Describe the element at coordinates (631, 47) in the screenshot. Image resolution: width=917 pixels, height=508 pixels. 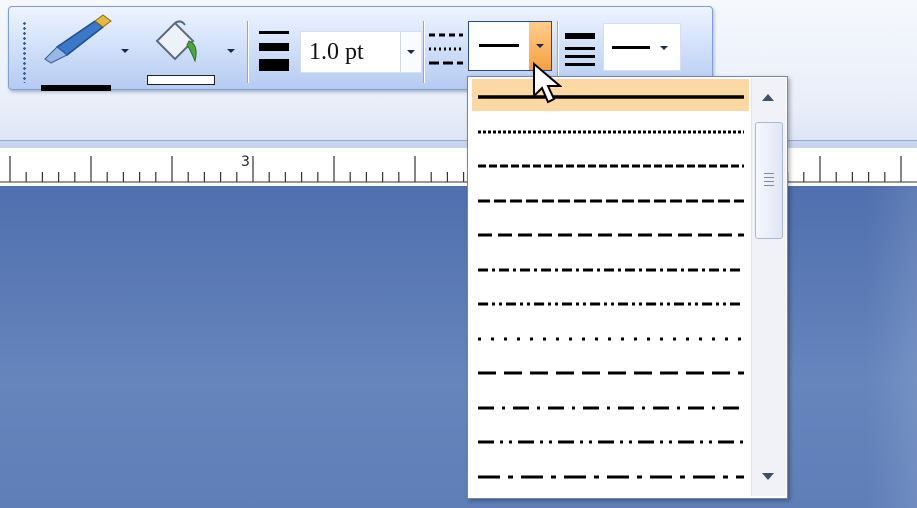
I see `arrow-style-preview` at that location.